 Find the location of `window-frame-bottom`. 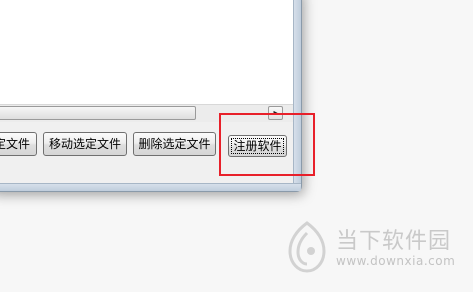

window-frame-bottom is located at coordinates (150, 187).